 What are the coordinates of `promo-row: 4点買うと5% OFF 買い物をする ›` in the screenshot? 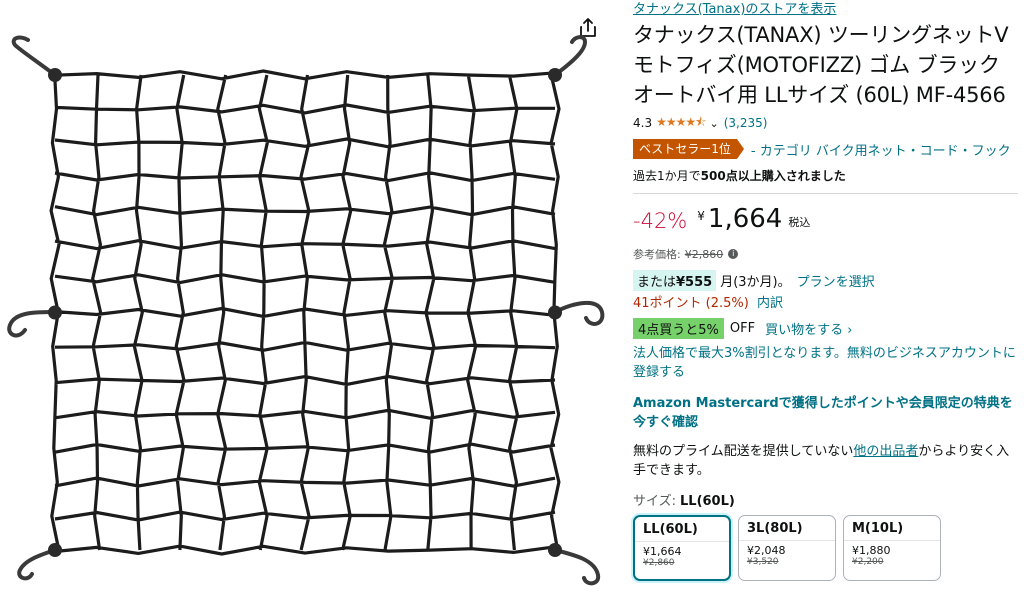 It's located at (825, 328).